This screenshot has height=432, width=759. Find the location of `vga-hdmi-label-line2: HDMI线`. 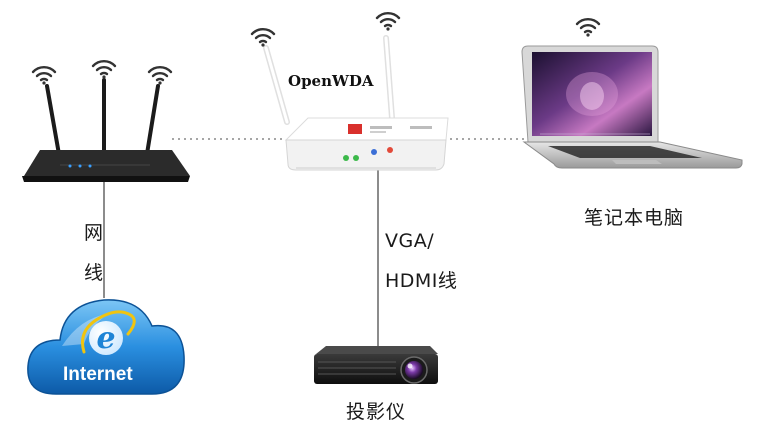

vga-hdmi-label-line2: HDMI线 is located at coordinates (421, 281).